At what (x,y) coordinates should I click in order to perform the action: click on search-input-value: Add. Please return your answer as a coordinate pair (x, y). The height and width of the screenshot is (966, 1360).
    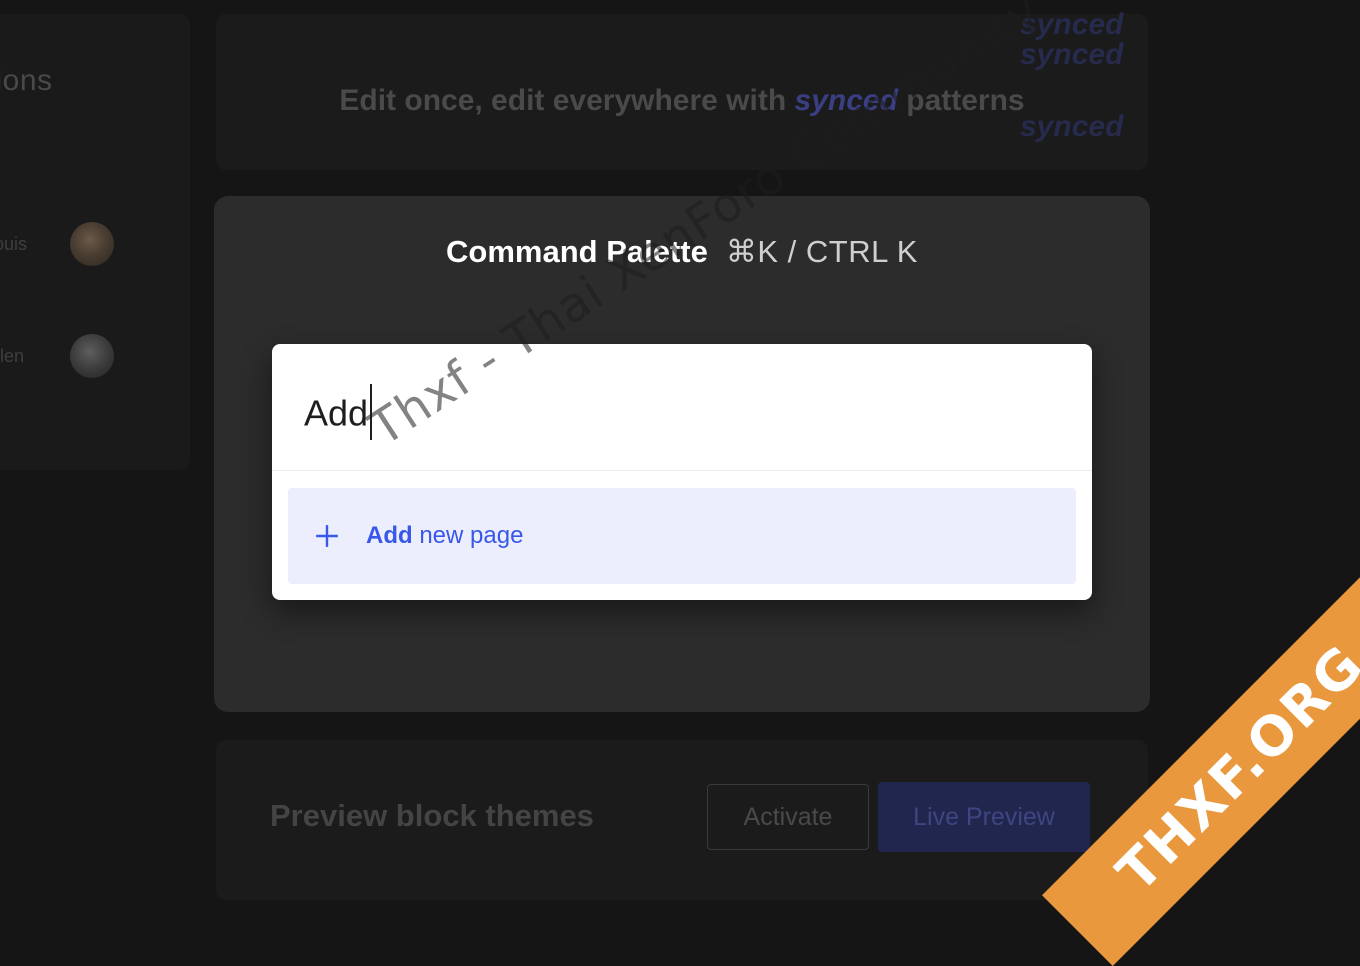
    Looking at the image, I should click on (338, 414).